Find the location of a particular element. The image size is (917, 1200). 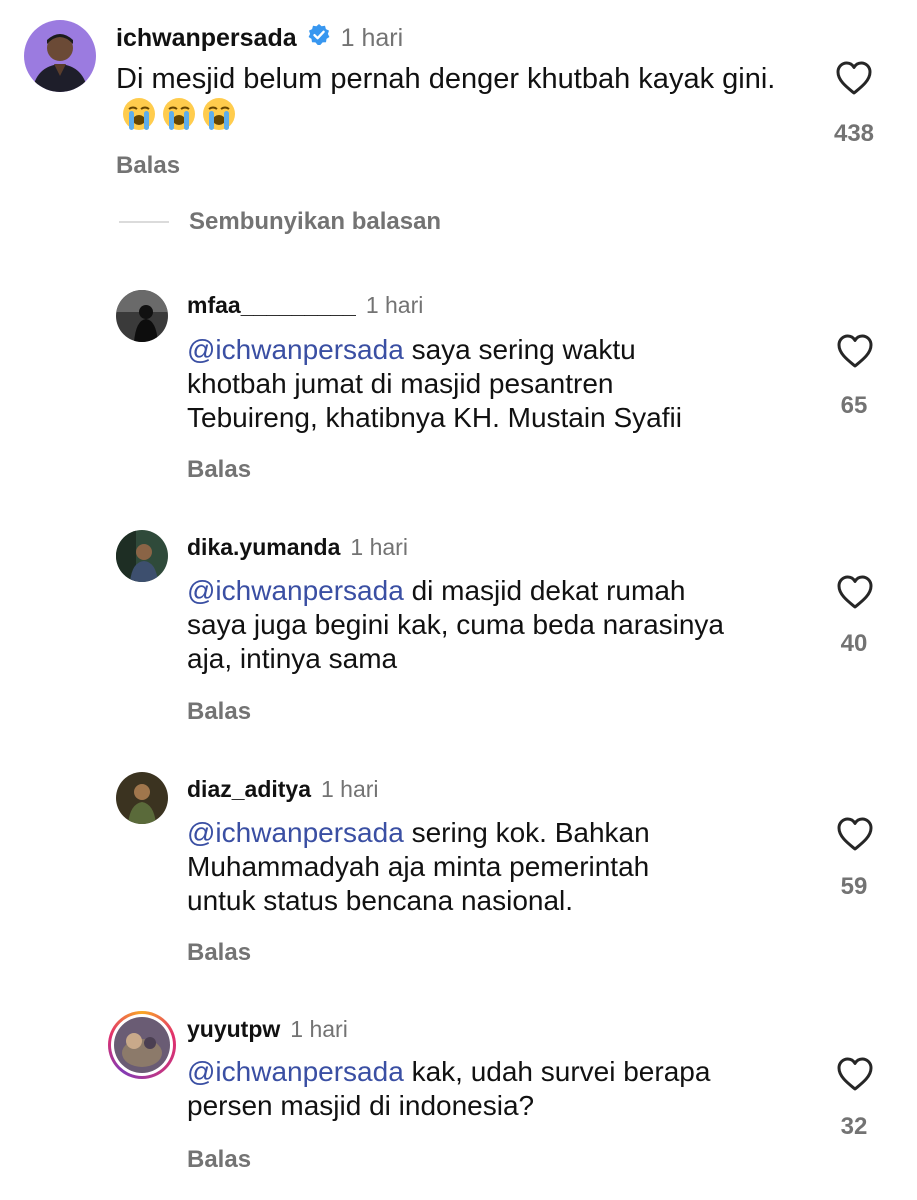

comment-line: untuk status bencana nasional. is located at coordinates (380, 901).